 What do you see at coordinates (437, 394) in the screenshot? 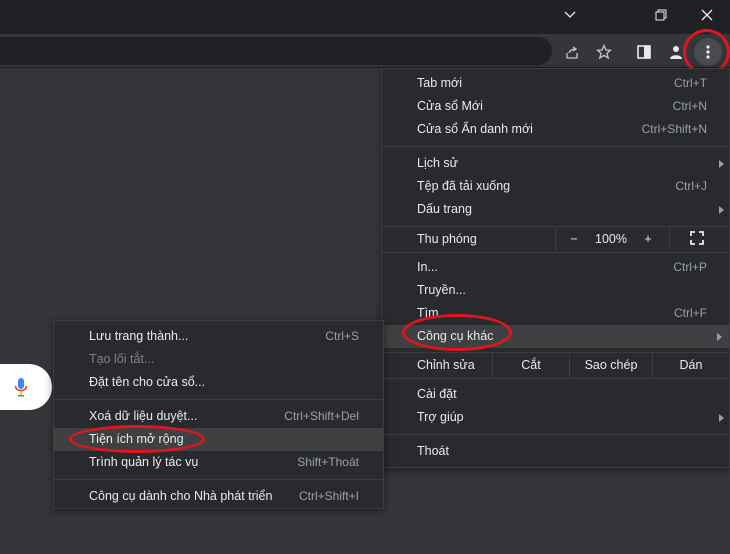
I see `menu-item-label: Cài đặt` at bounding box center [437, 394].